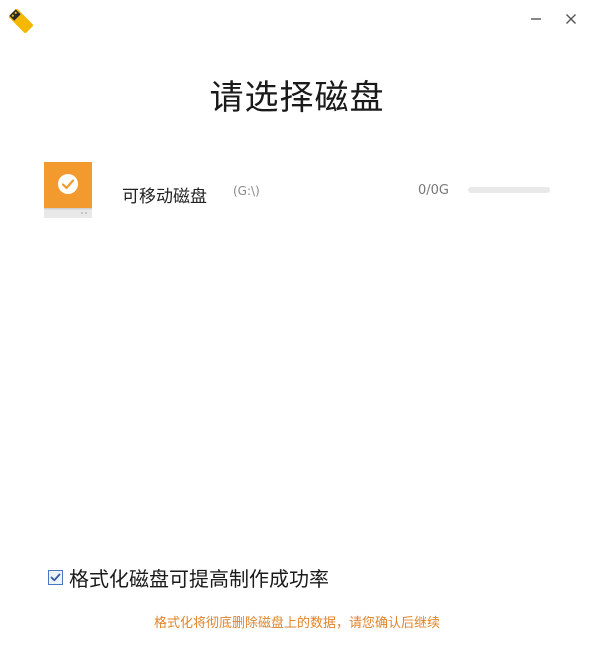 This screenshot has height=650, width=594. What do you see at coordinates (433, 190) in the screenshot?
I see `disk-size: 0/0G` at bounding box center [433, 190].